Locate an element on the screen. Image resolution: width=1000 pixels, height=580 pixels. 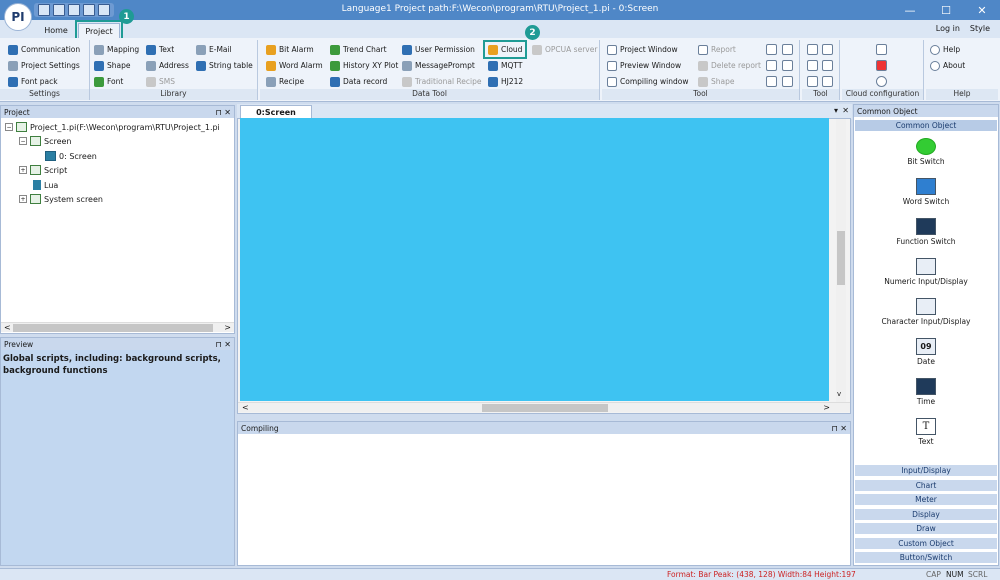
category-input-display: Input/Display is located at coordinates (926, 471).